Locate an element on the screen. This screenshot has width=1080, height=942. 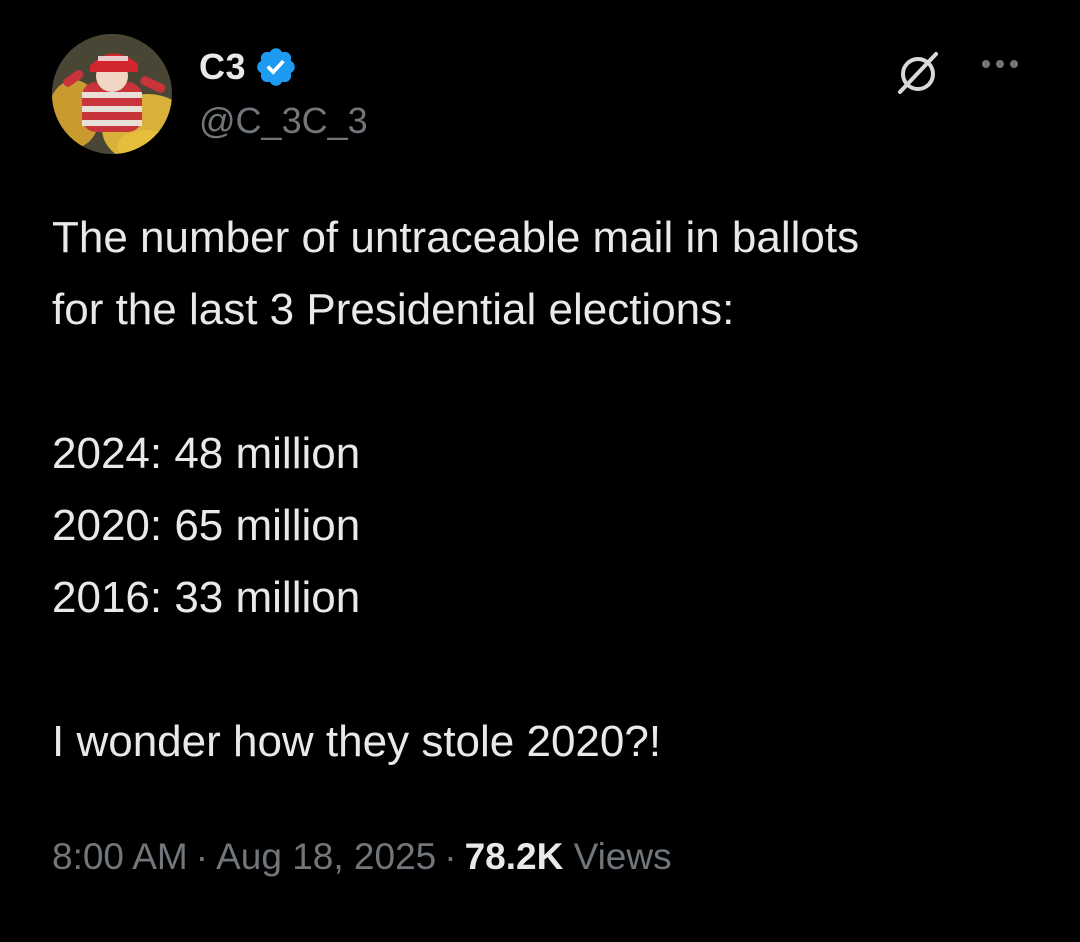
tweet-stat-line: 2024: 48 million is located at coordinates (206, 453).